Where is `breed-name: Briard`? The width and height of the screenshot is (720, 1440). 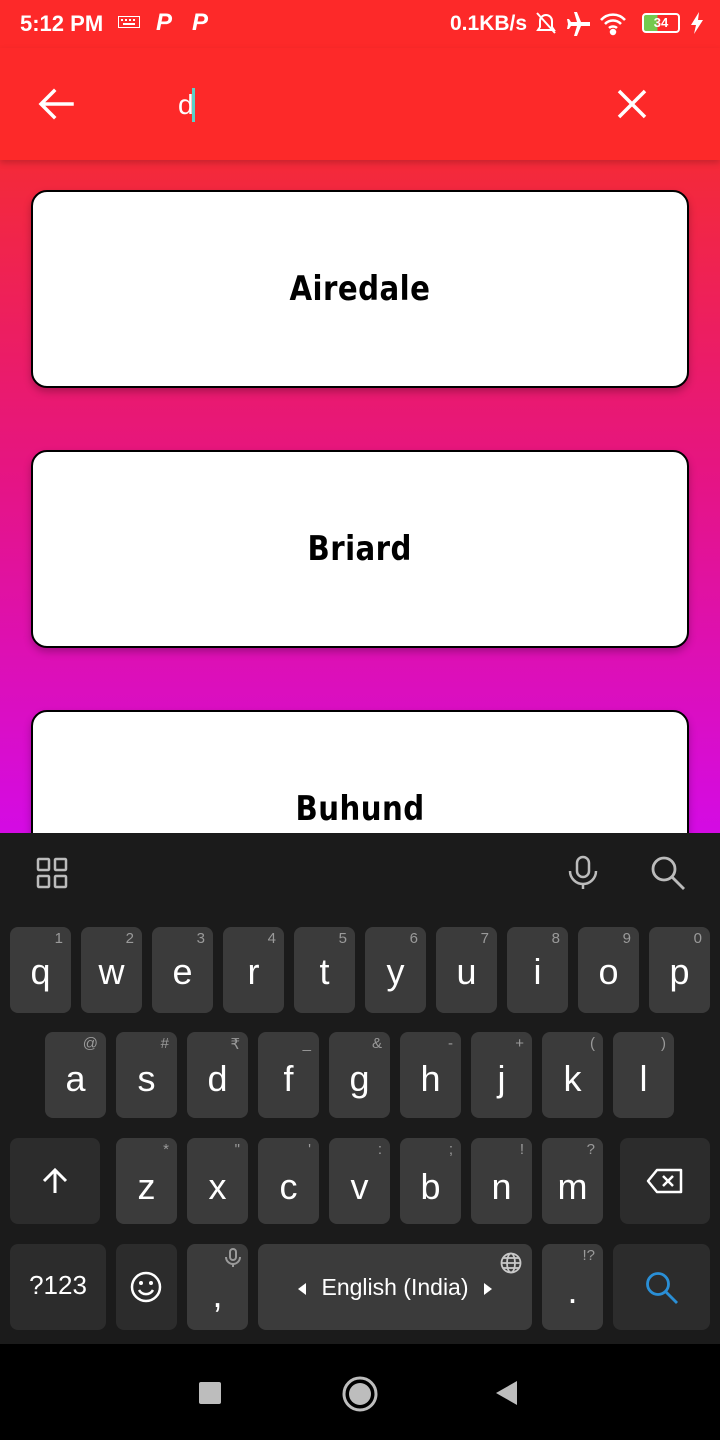 breed-name: Briard is located at coordinates (360, 549).